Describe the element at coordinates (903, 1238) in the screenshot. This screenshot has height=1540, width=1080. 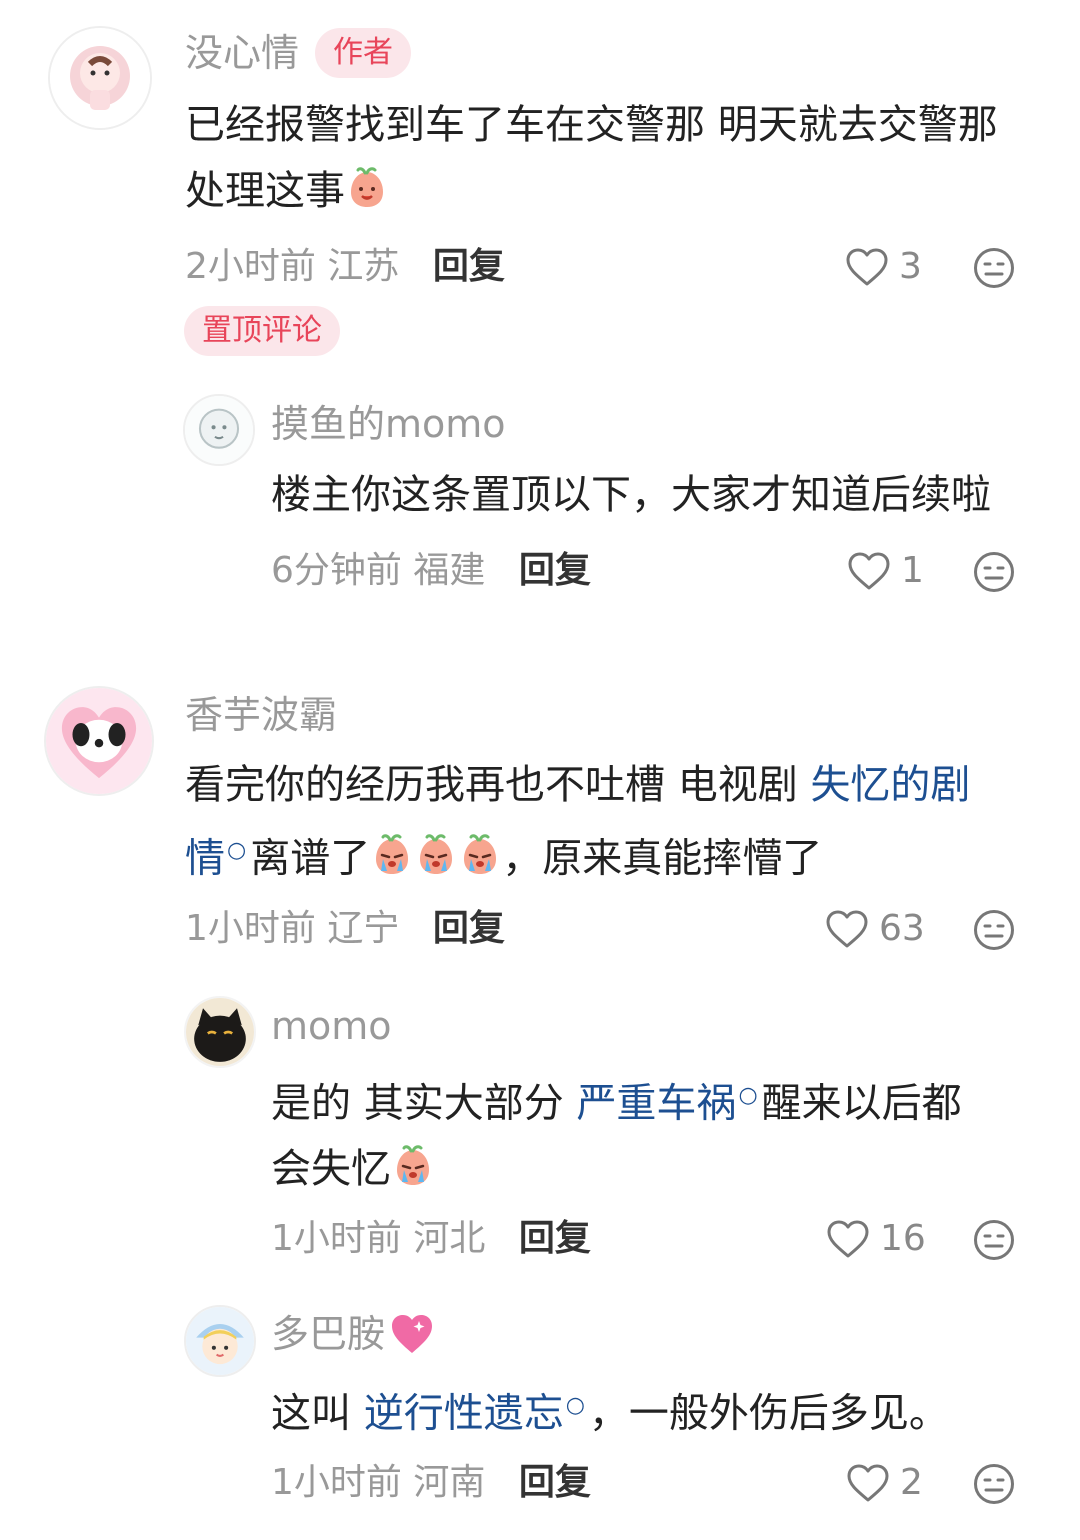
I see `like-count: 16` at that location.